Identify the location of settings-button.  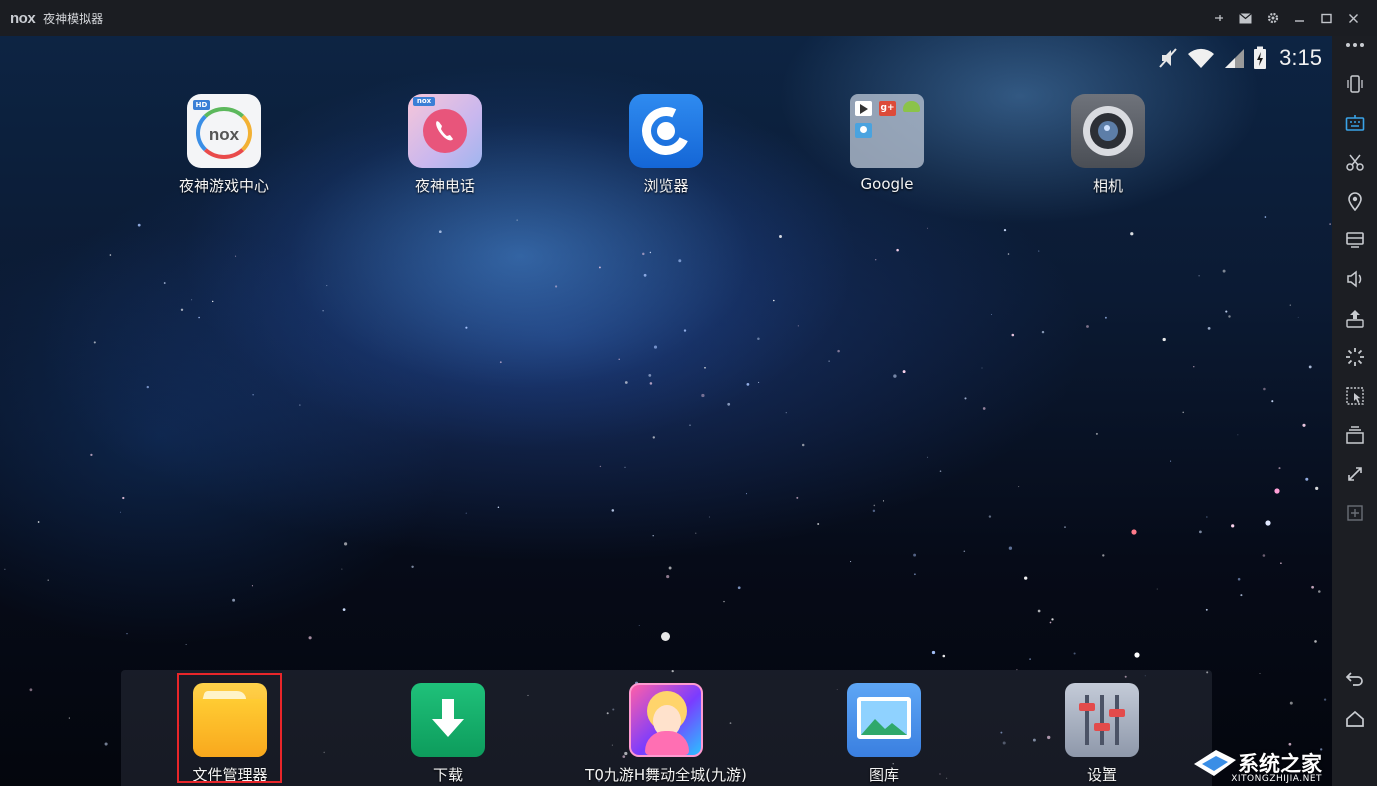
(1272, 18).